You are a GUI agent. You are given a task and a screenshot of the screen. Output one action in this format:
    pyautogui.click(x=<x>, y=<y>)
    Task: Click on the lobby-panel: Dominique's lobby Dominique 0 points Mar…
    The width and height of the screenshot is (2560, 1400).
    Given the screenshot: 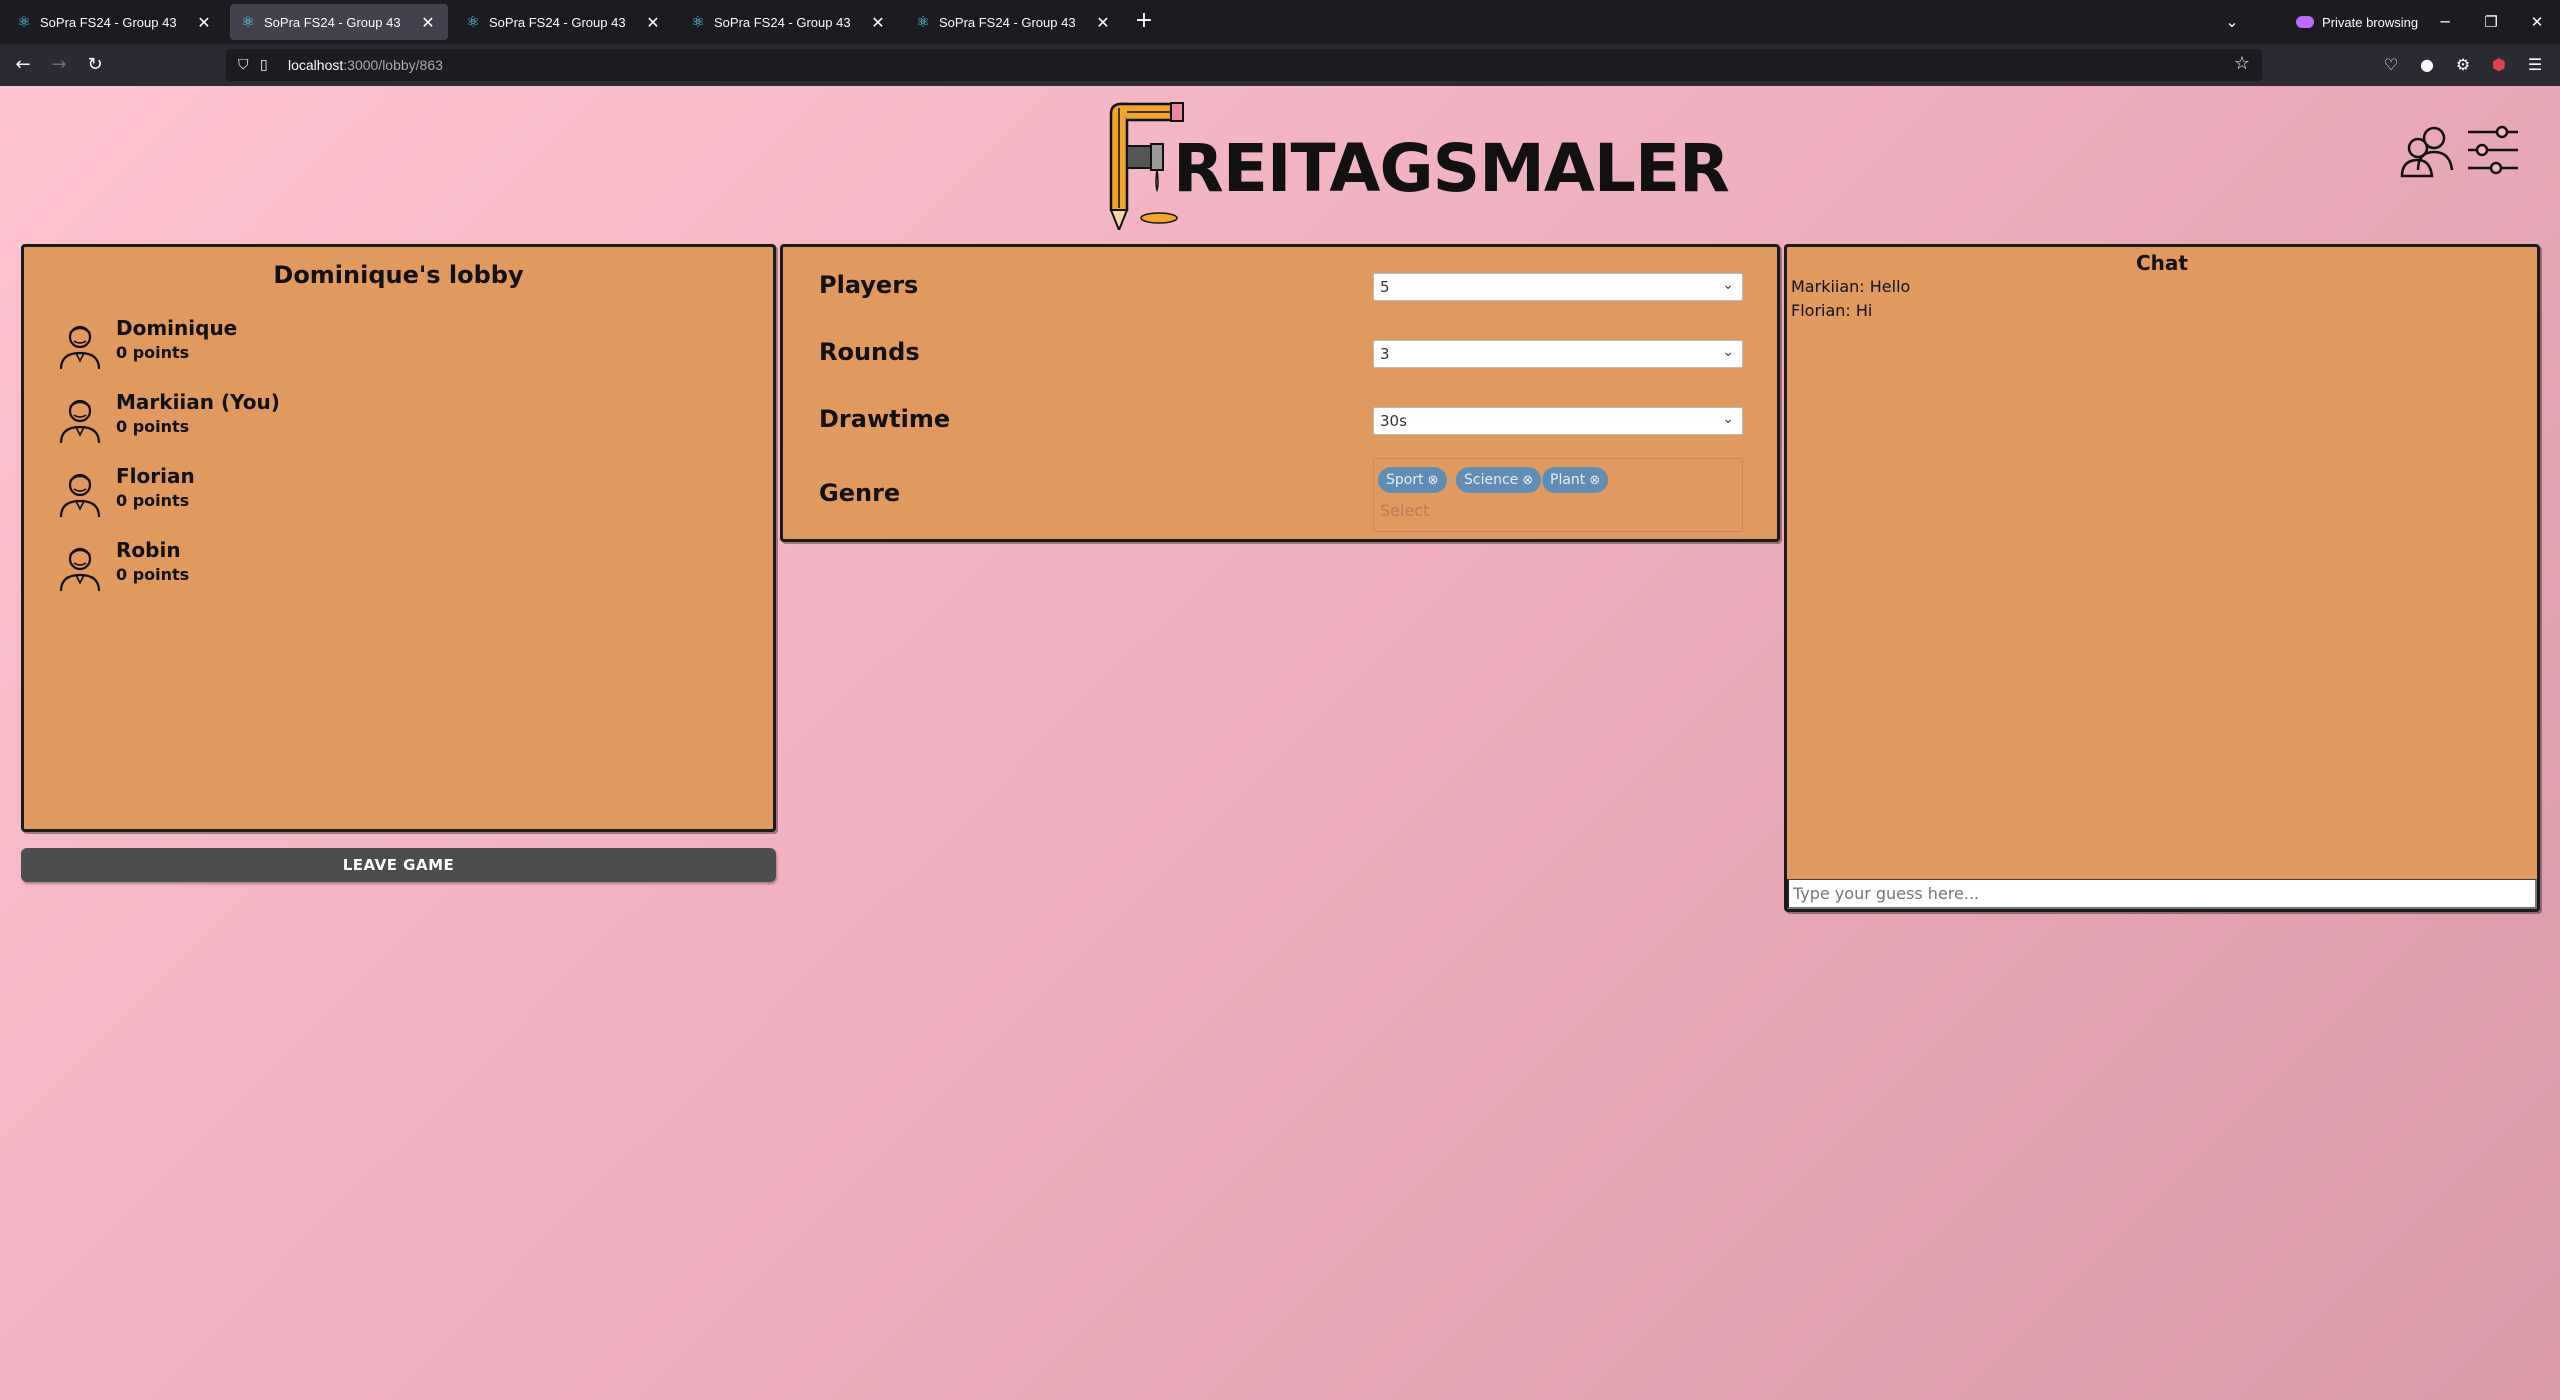 What is the action you would take?
    pyautogui.click(x=398, y=538)
    